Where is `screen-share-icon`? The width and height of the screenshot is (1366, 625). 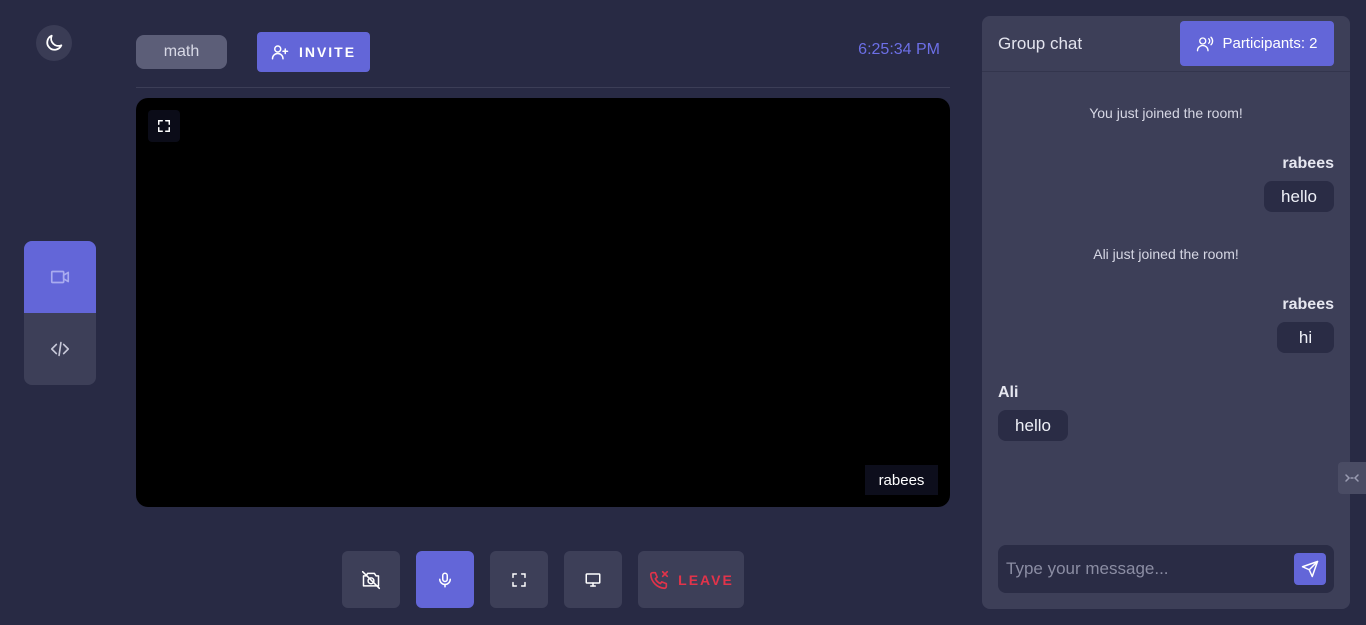 screen-share-icon is located at coordinates (593, 579).